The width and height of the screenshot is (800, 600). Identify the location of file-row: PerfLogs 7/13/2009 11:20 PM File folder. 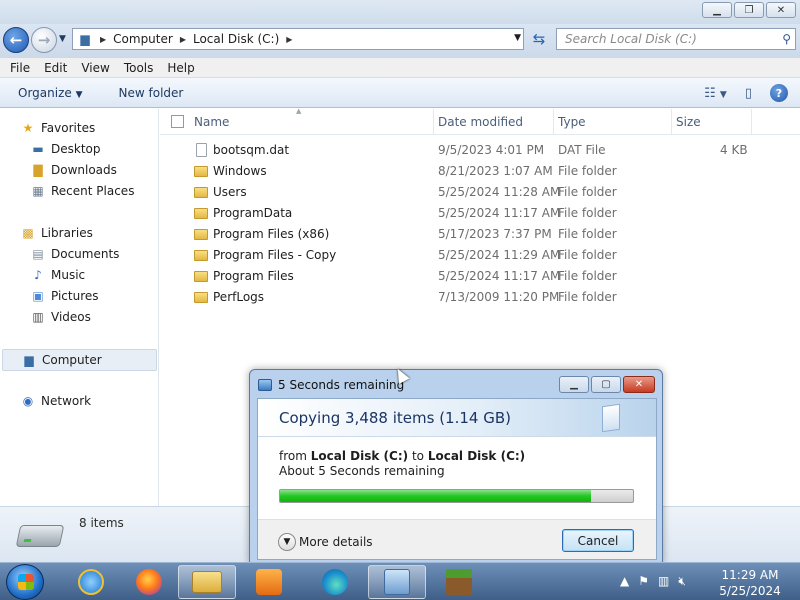
(480, 297).